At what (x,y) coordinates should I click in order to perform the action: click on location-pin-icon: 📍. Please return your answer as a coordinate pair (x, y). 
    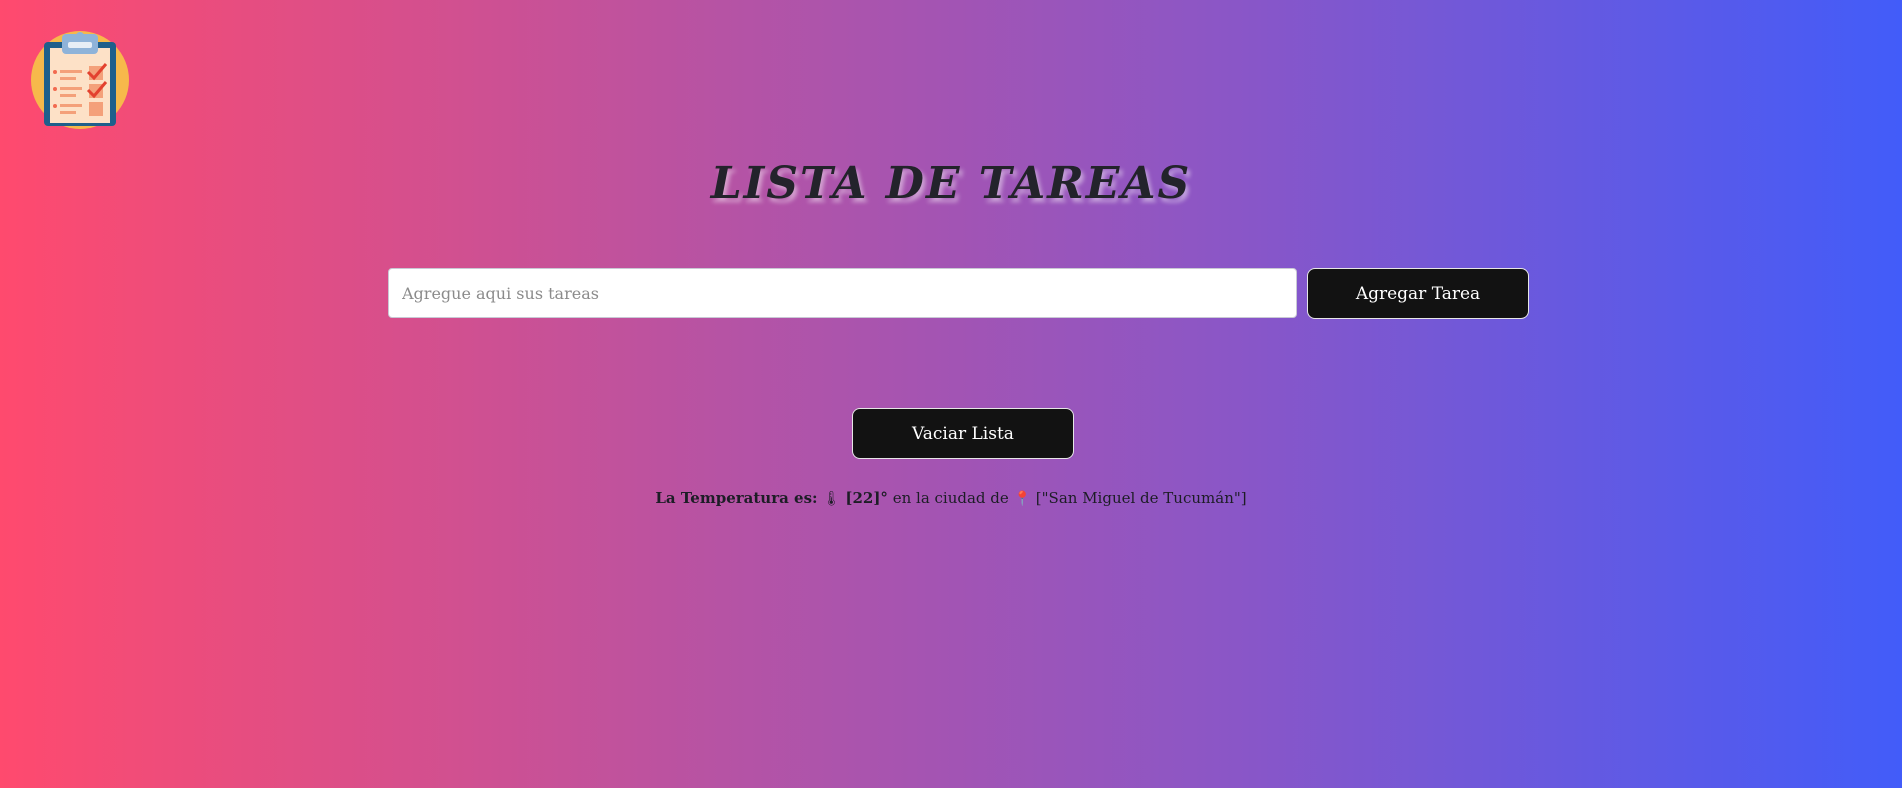
    Looking at the image, I should click on (1022, 499).